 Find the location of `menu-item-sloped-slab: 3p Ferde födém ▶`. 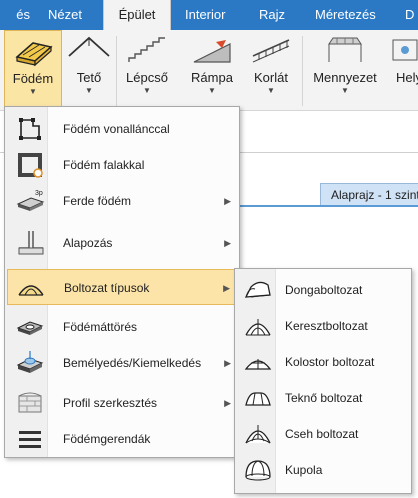

menu-item-sloped-slab: 3p Ferde födém ▶ is located at coordinates (122, 201).